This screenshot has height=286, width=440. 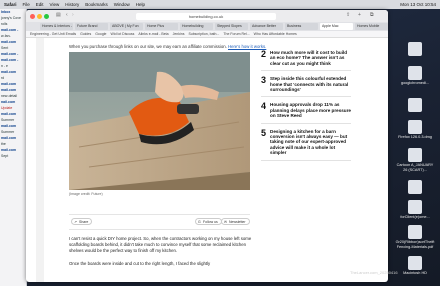 I want to click on browser-tab: Homebuilding, so click(x=196, y=26).